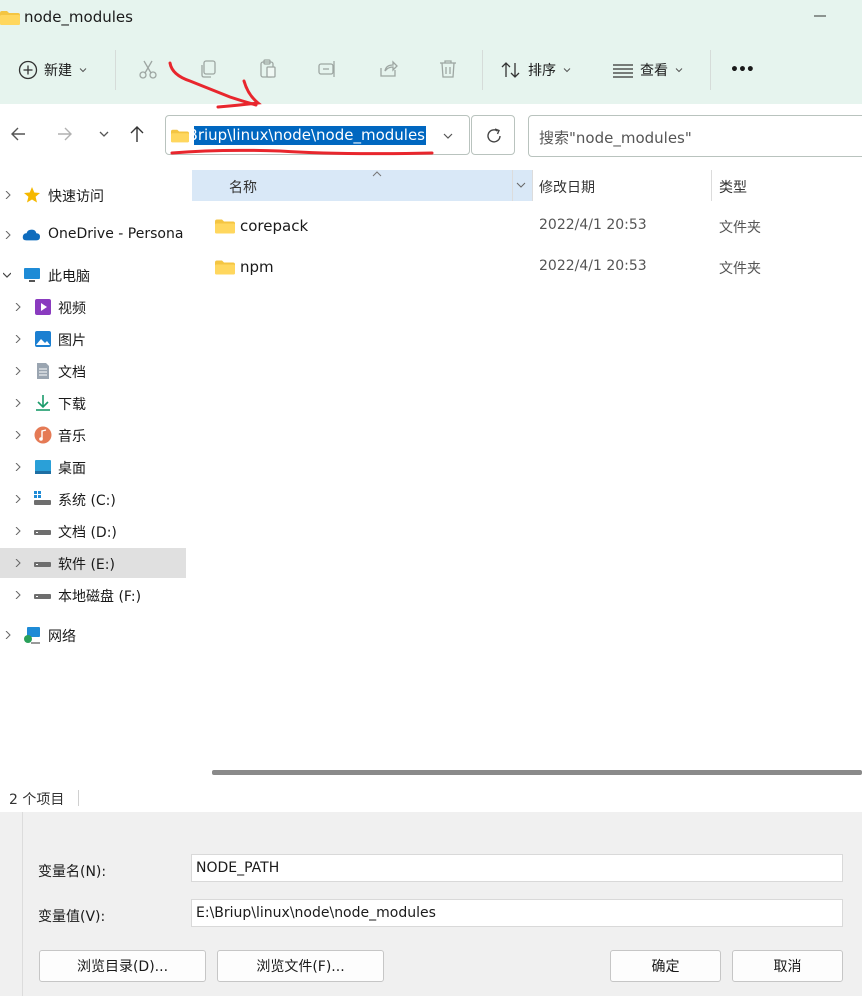  I want to click on sidebar-item-drive-d: 文档 (D:), so click(93, 531).